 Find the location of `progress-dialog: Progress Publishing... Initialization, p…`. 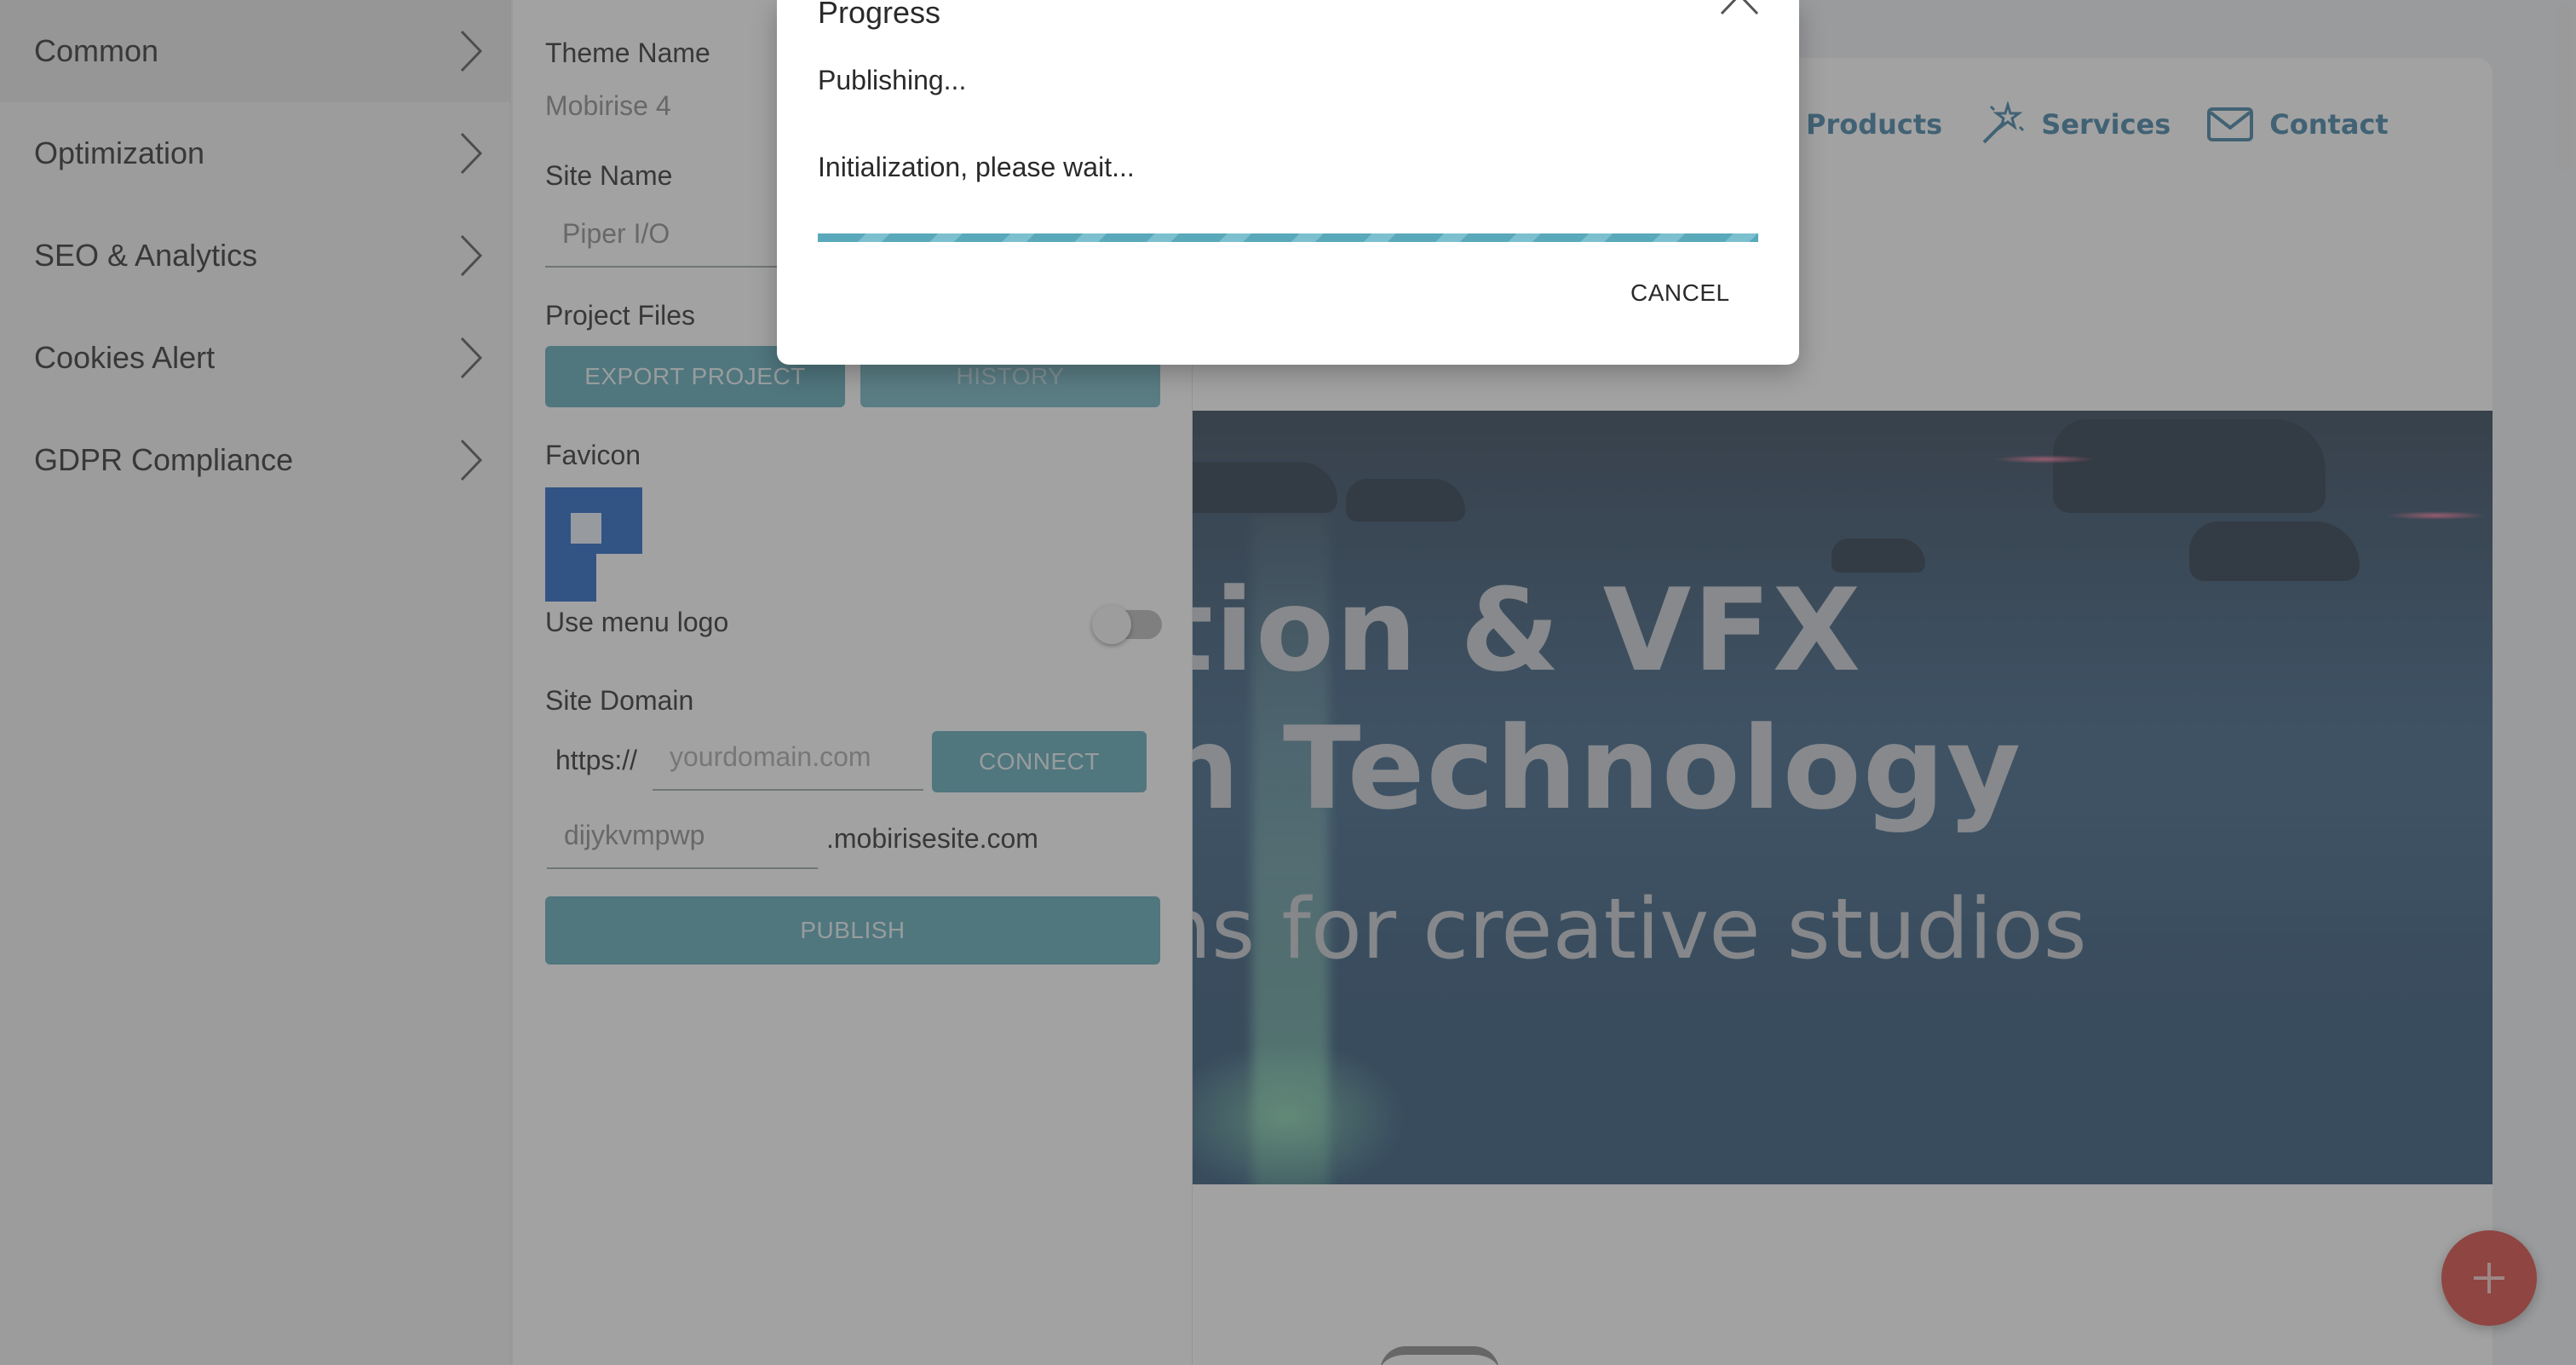

progress-dialog: Progress Publishing... Initialization, p… is located at coordinates (1288, 182).